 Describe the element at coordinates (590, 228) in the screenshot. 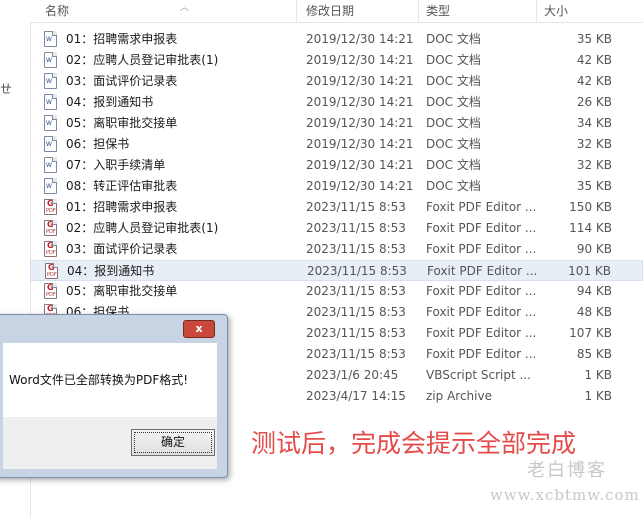

I see `file-size: 114 KB` at that location.